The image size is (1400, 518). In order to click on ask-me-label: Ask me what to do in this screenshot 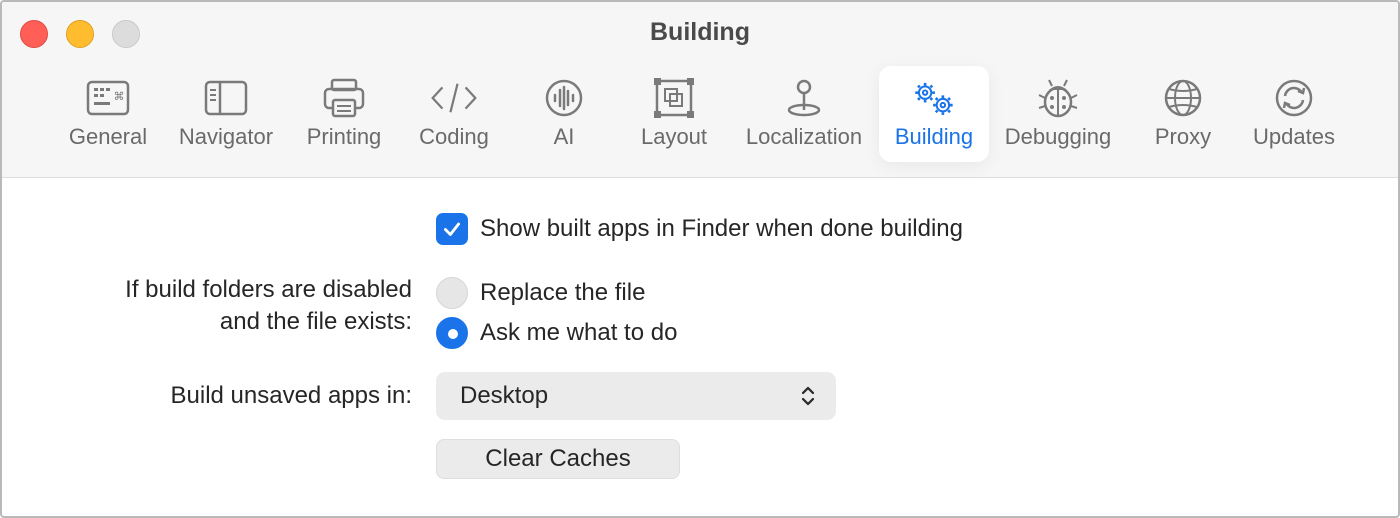, I will do `click(578, 333)`.